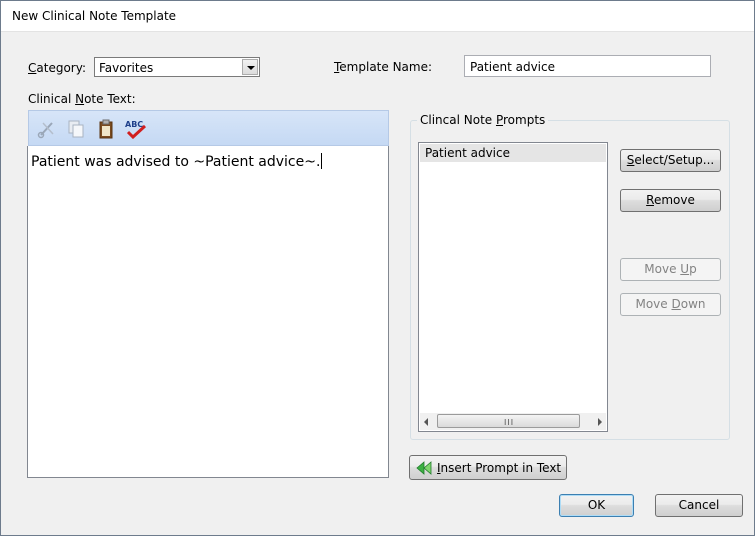 The height and width of the screenshot is (536, 755). Describe the element at coordinates (208, 128) in the screenshot. I see `editor-toolbar: ABC` at that location.